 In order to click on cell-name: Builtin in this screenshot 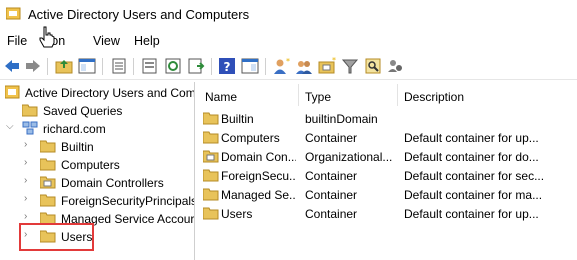, I will do `click(237, 119)`.